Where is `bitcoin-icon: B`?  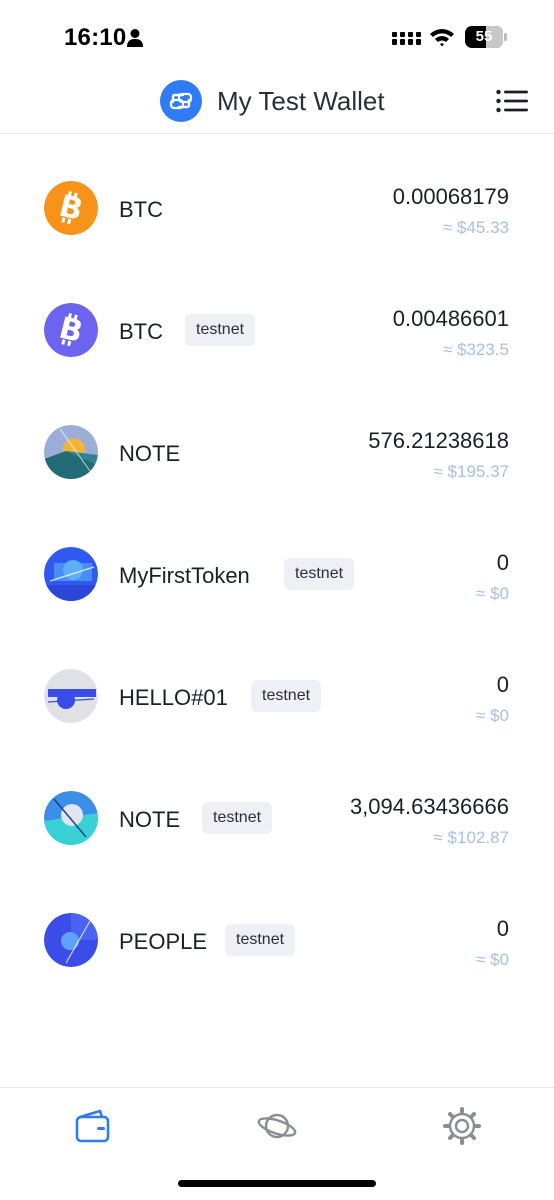
bitcoin-icon: B is located at coordinates (71, 208).